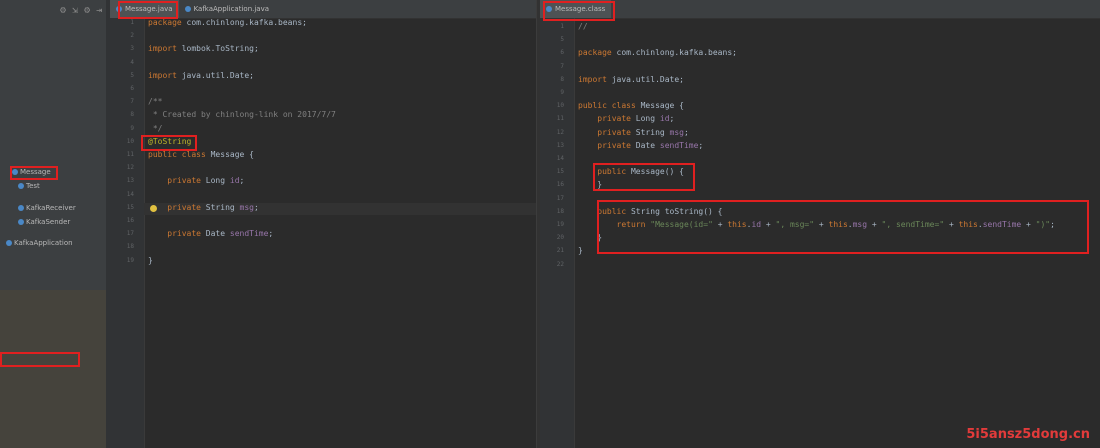 The width and height of the screenshot is (1100, 448). What do you see at coordinates (144, 9) in the screenshot?
I see `tab-message-java: Message.java` at bounding box center [144, 9].